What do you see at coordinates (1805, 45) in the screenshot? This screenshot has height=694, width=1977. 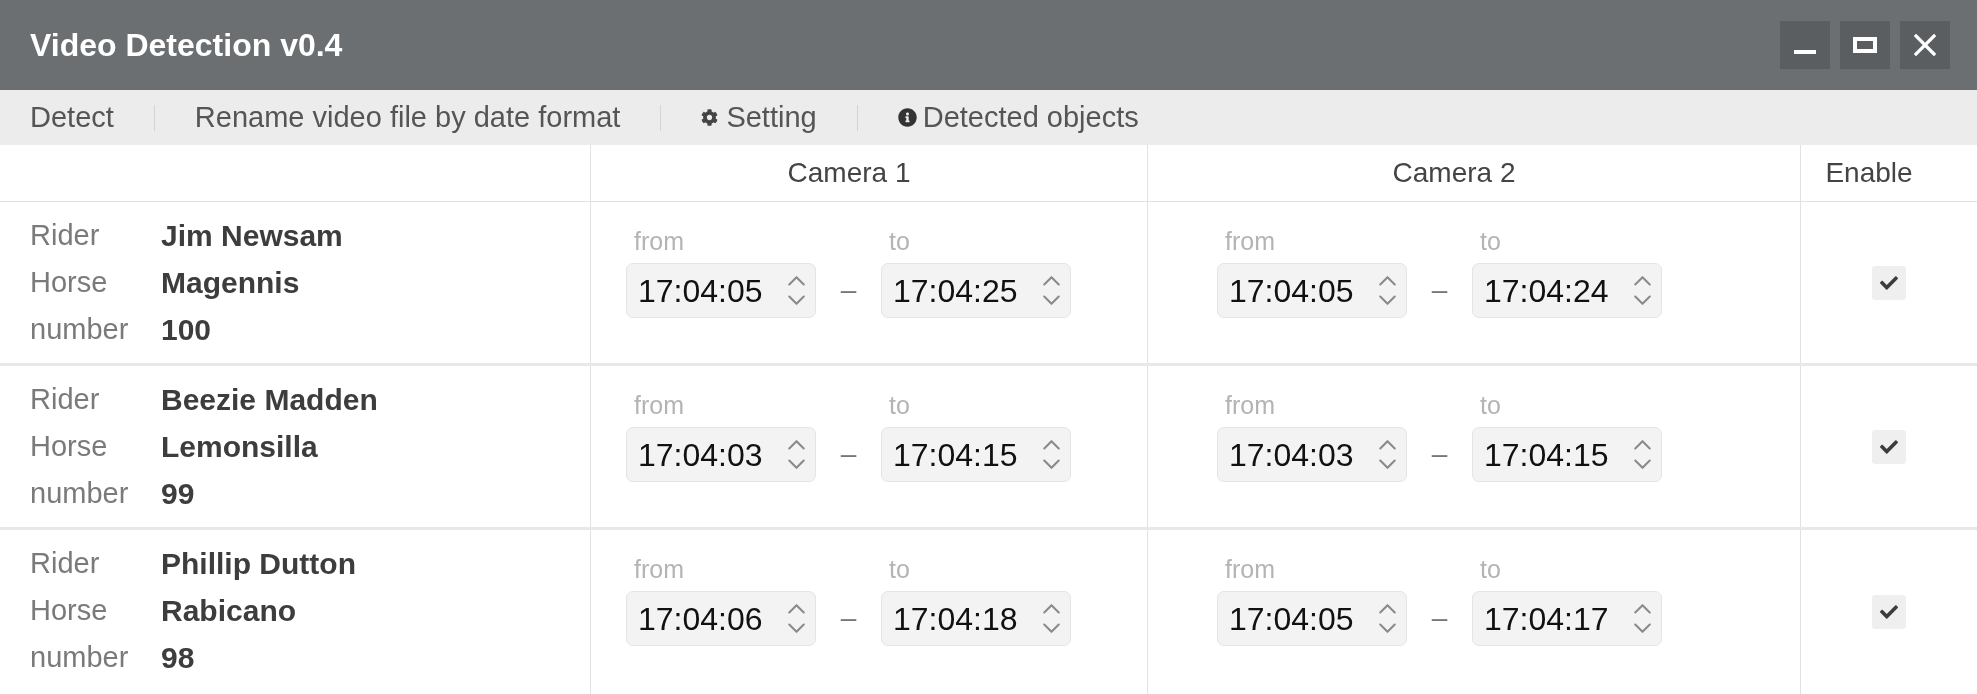 I see `minimize-button` at bounding box center [1805, 45].